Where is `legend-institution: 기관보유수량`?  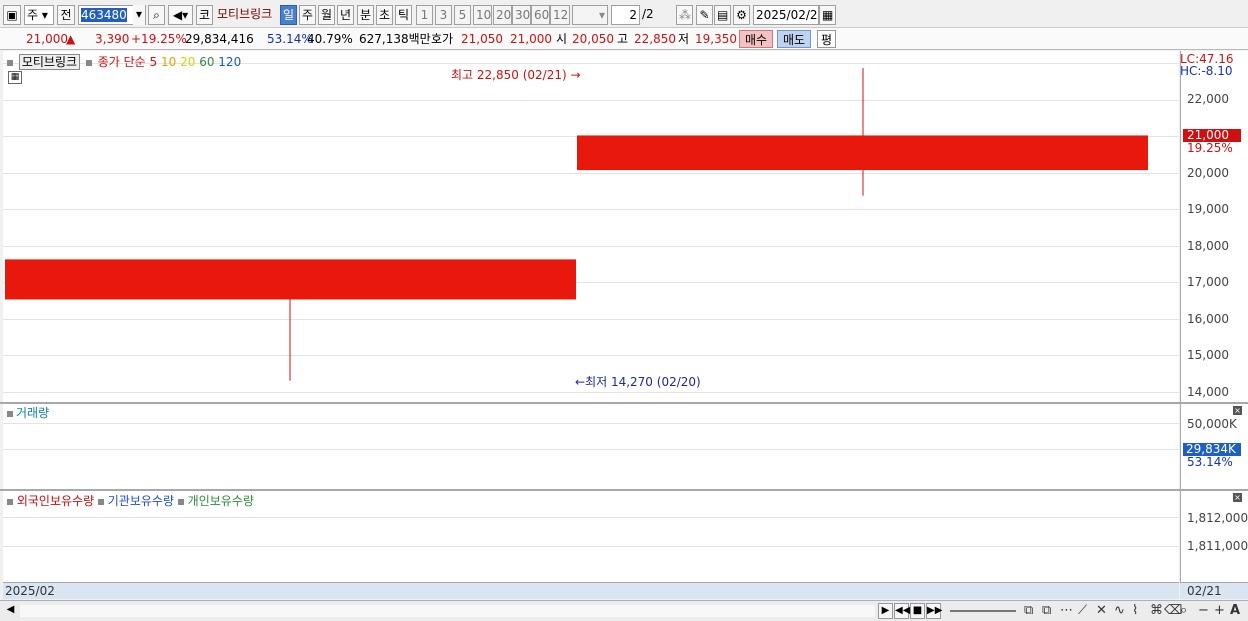
legend-institution: 기관보유수량 is located at coordinates (141, 501).